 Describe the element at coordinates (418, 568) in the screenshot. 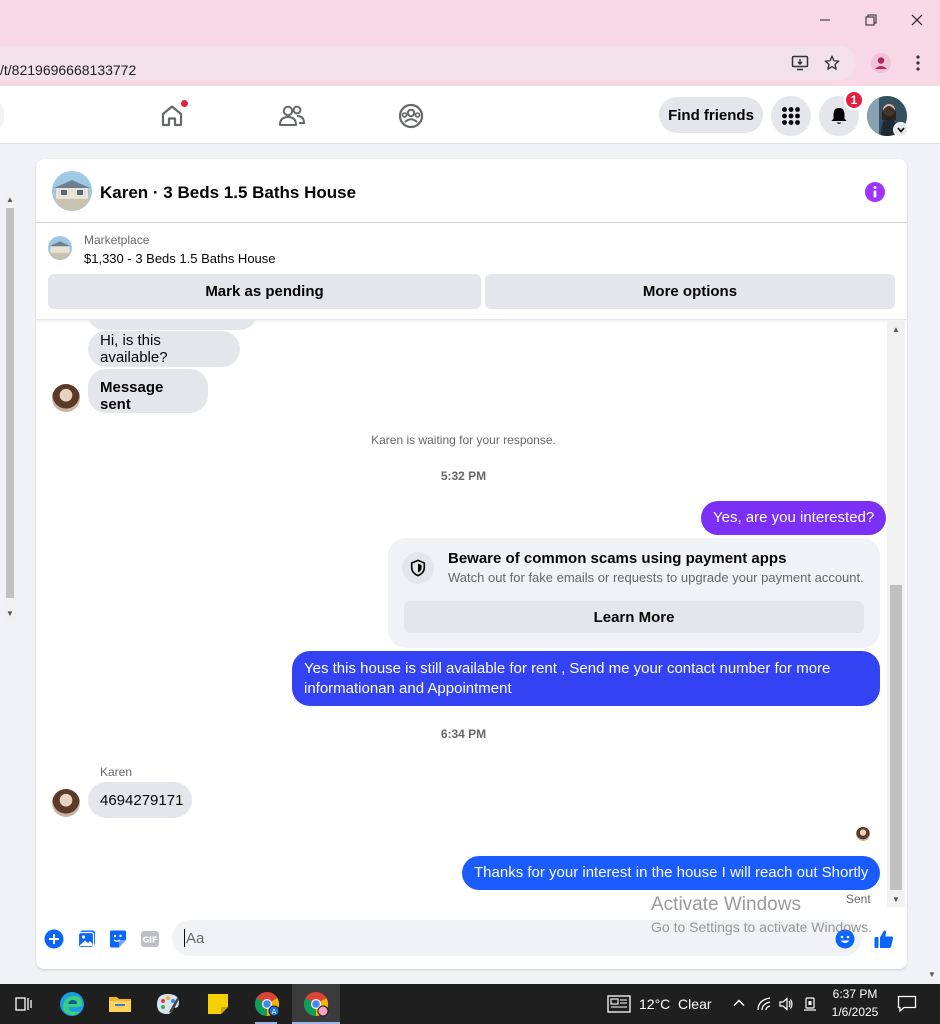

I see `shield-icon` at that location.